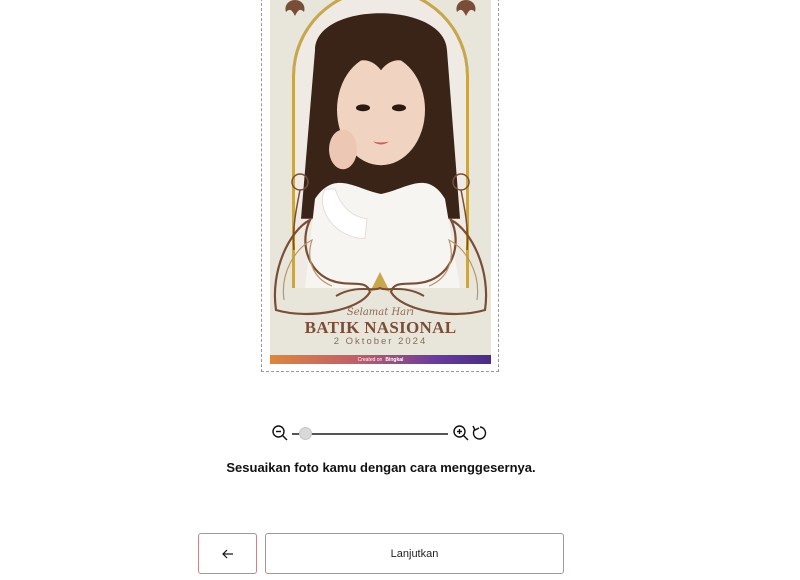  Describe the element at coordinates (380, 341) in the screenshot. I see `greeting-date: 2 Oktober 2024` at that location.